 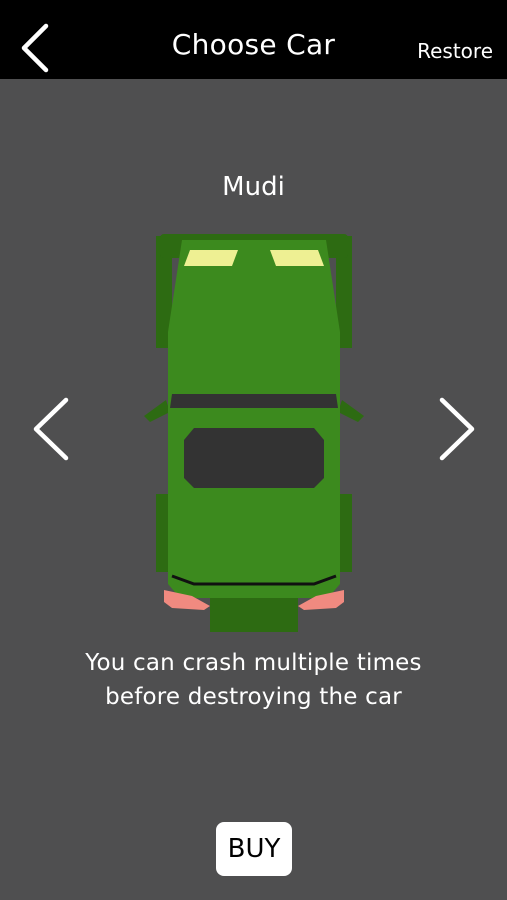 I want to click on car-windshield, so click(x=254, y=401).